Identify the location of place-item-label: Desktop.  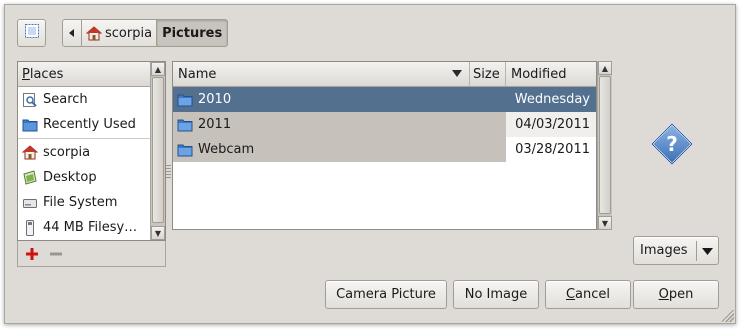
(70, 177).